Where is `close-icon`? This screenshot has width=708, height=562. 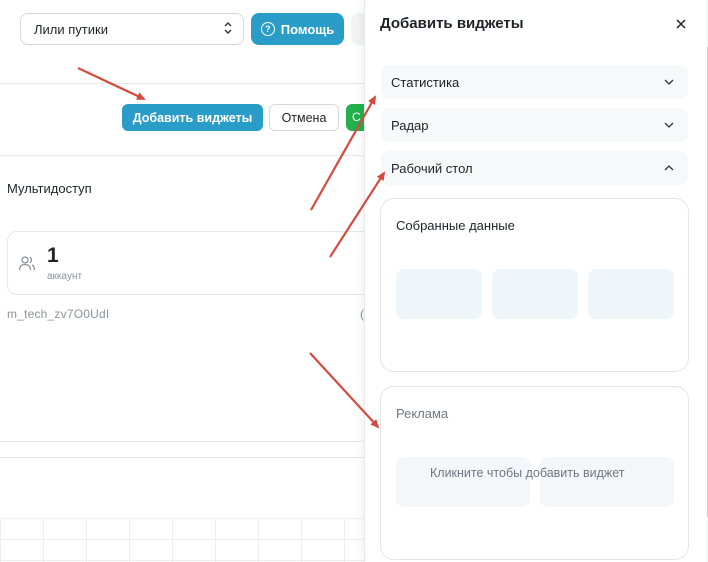
close-icon is located at coordinates (681, 24).